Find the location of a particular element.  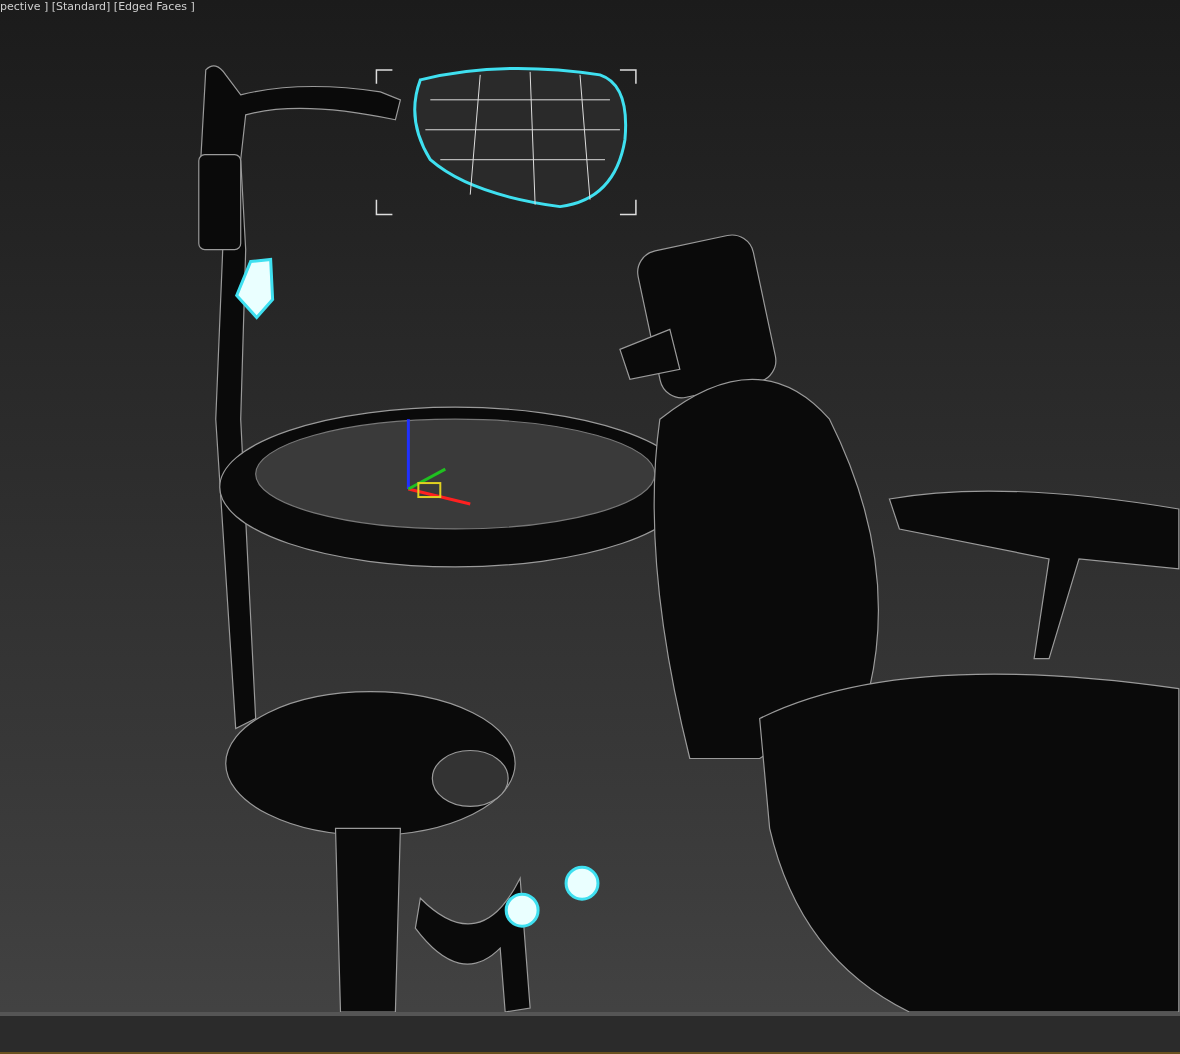

transform-gizmo-drawing is located at coordinates (438, 462).